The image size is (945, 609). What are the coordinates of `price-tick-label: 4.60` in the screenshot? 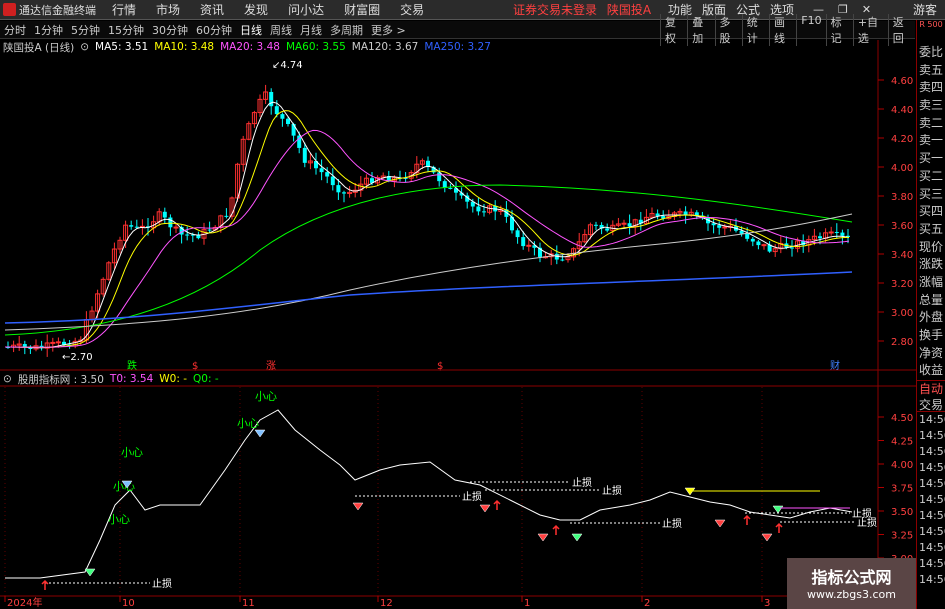 It's located at (902, 81).